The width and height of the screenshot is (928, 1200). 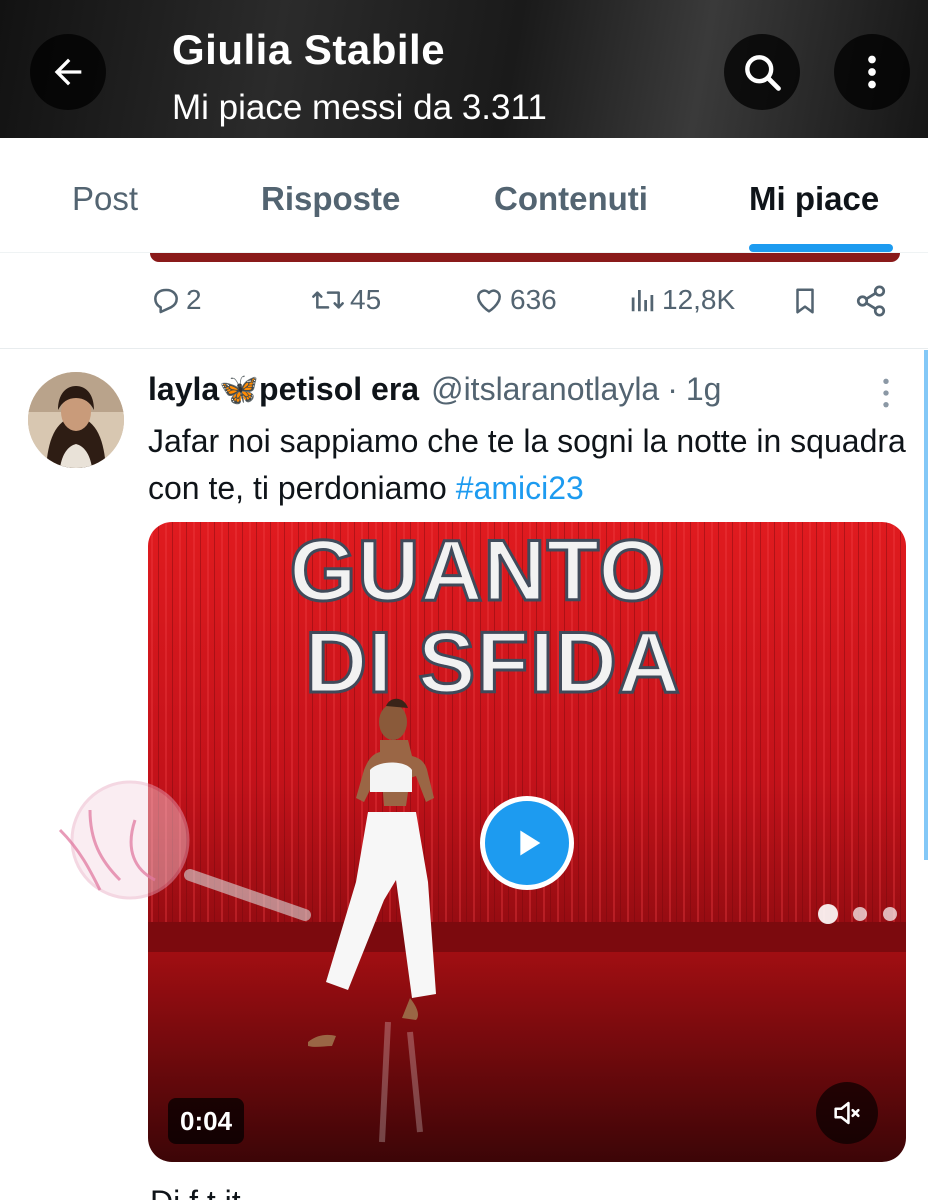 What do you see at coordinates (489, 301) in the screenshot?
I see `heart-icon` at bounding box center [489, 301].